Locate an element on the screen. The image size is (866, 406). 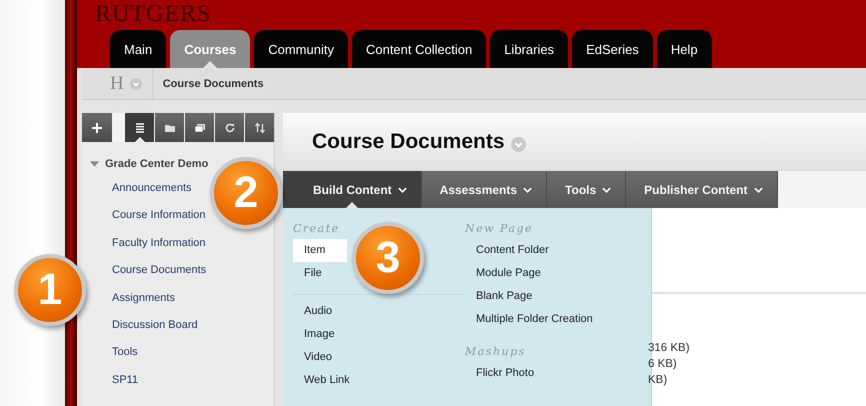
menu-item: File is located at coordinates (309, 273).